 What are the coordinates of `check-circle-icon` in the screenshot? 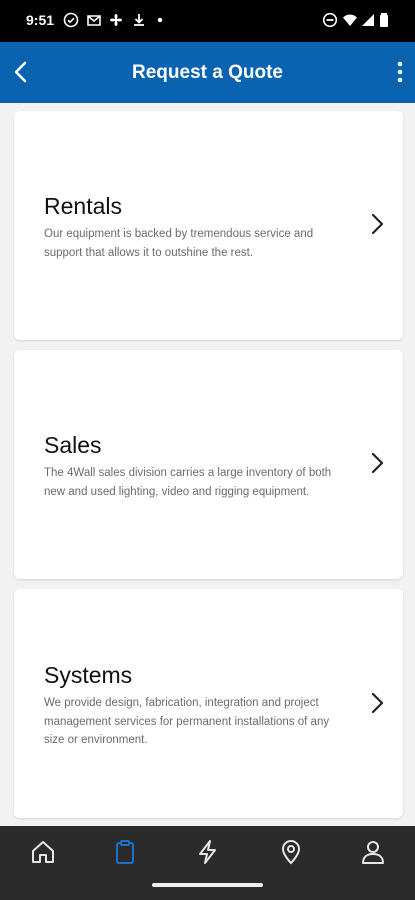 It's located at (71, 20).